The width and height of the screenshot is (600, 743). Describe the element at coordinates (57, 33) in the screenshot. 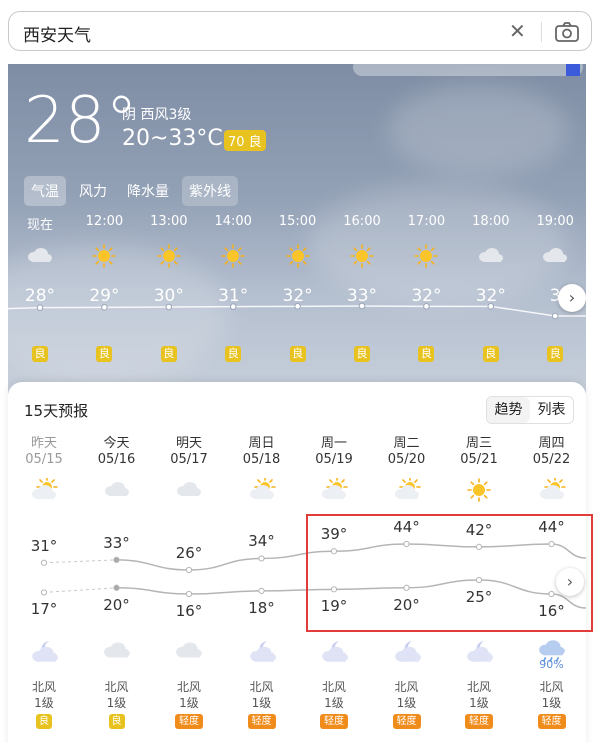

I see `search-input: 西安天气` at that location.